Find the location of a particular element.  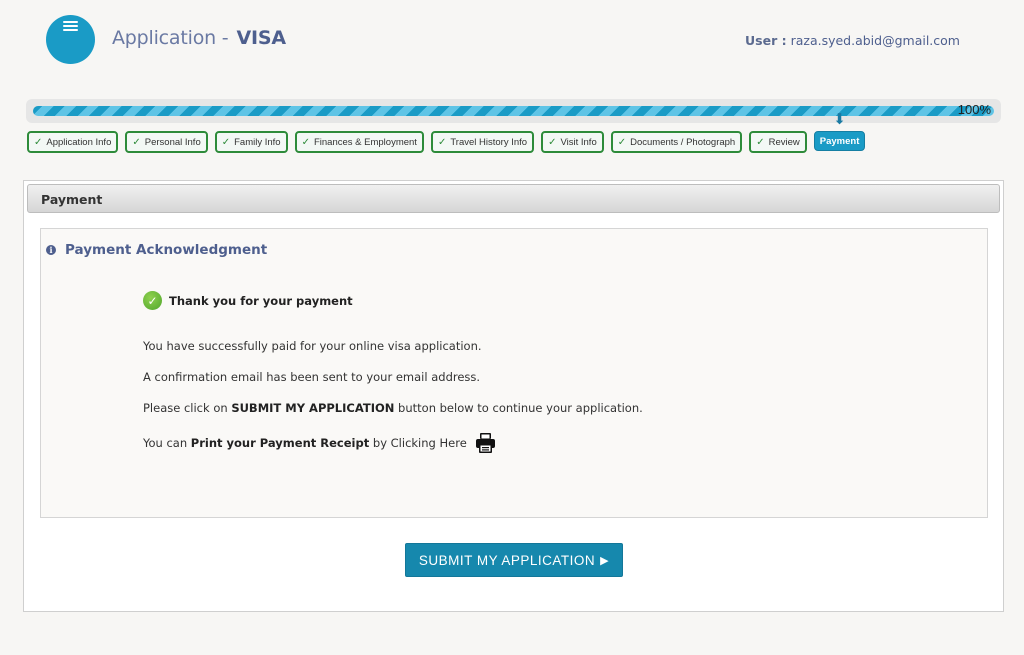

progress-bar-fill is located at coordinates (513, 111).